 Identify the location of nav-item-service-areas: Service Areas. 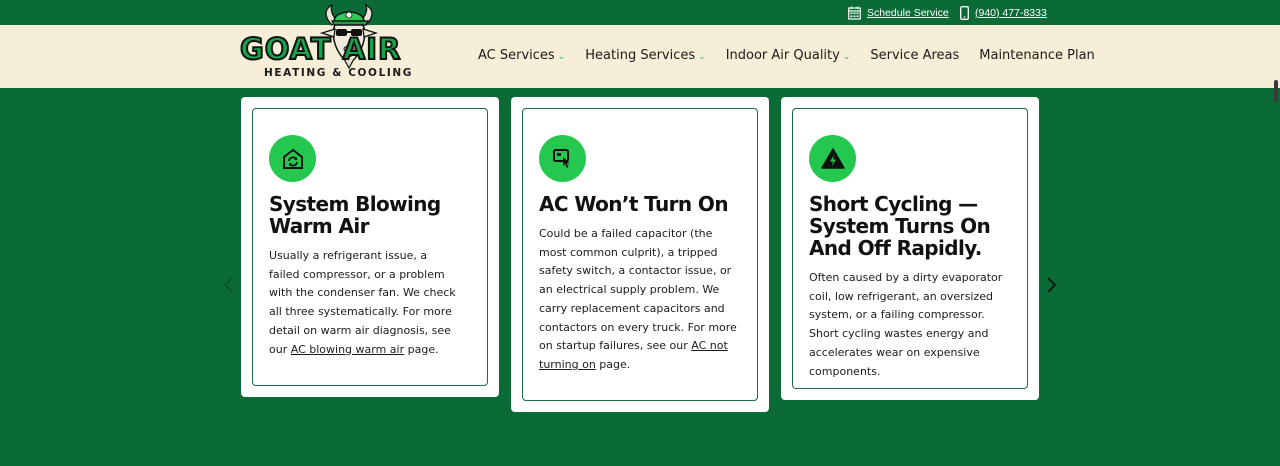
(914, 55).